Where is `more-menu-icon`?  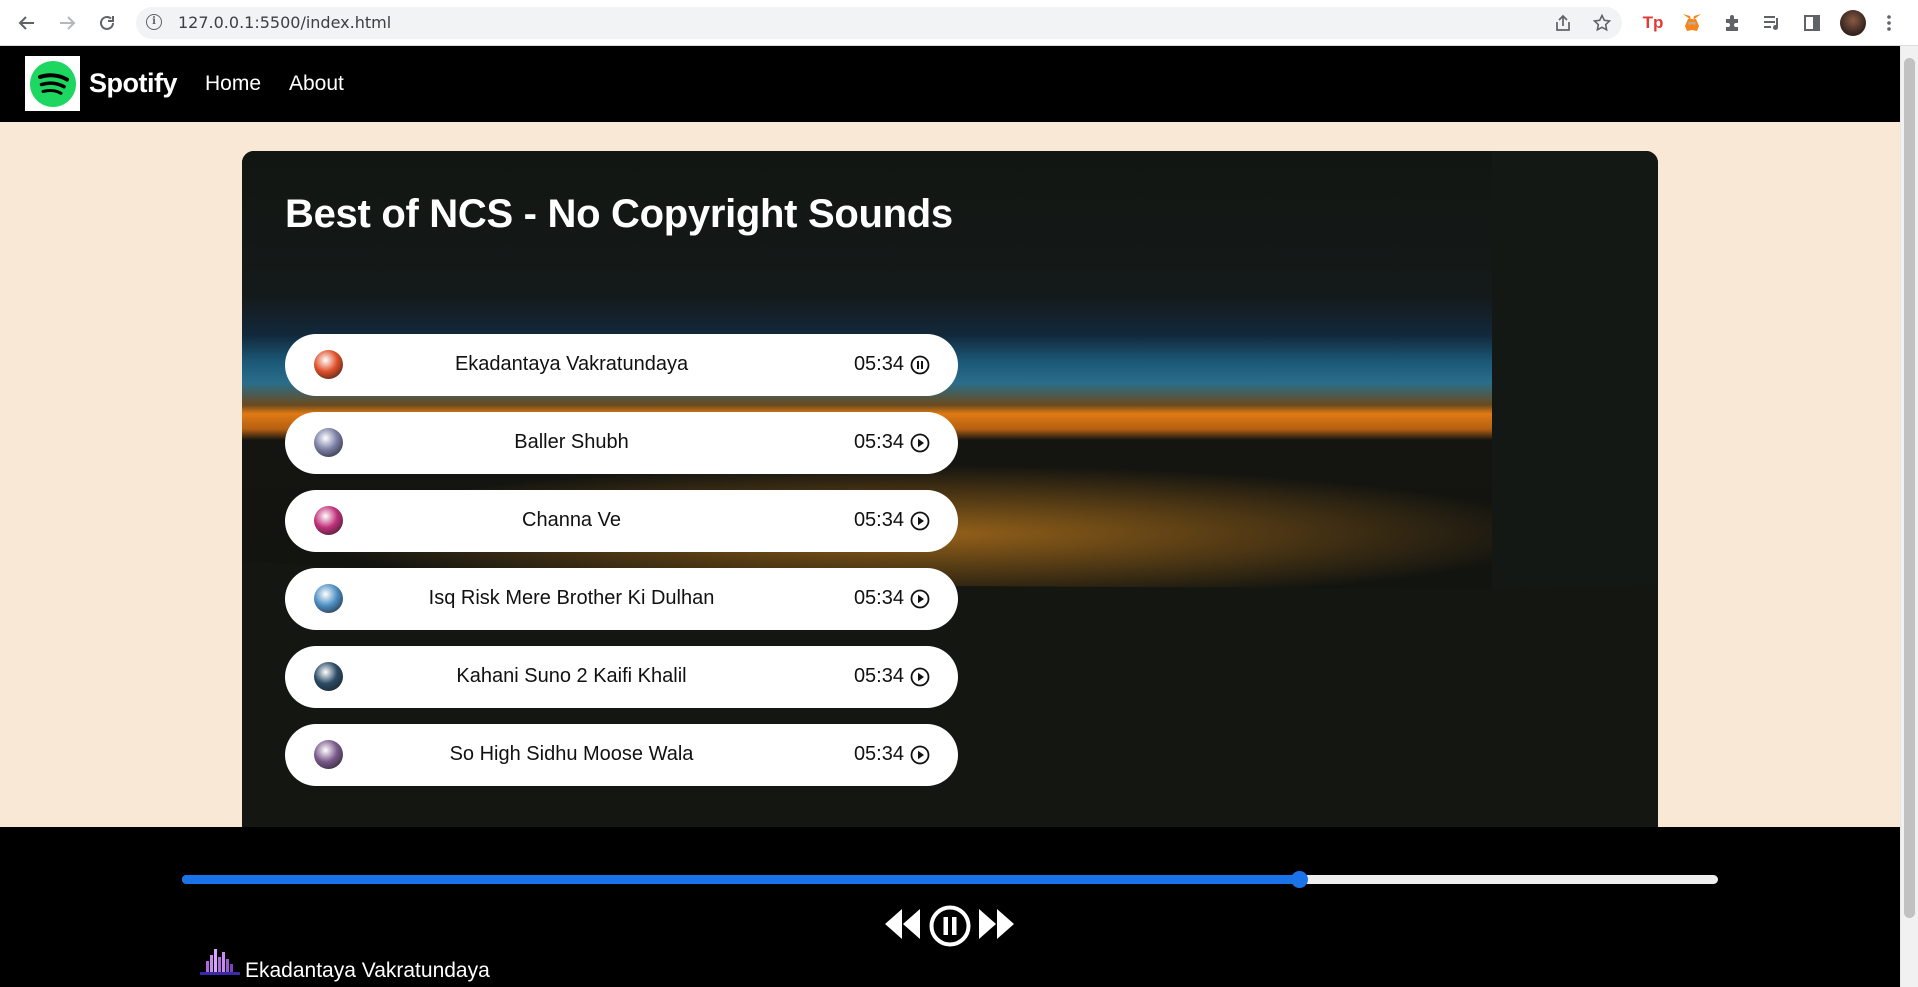 more-menu-icon is located at coordinates (1889, 23).